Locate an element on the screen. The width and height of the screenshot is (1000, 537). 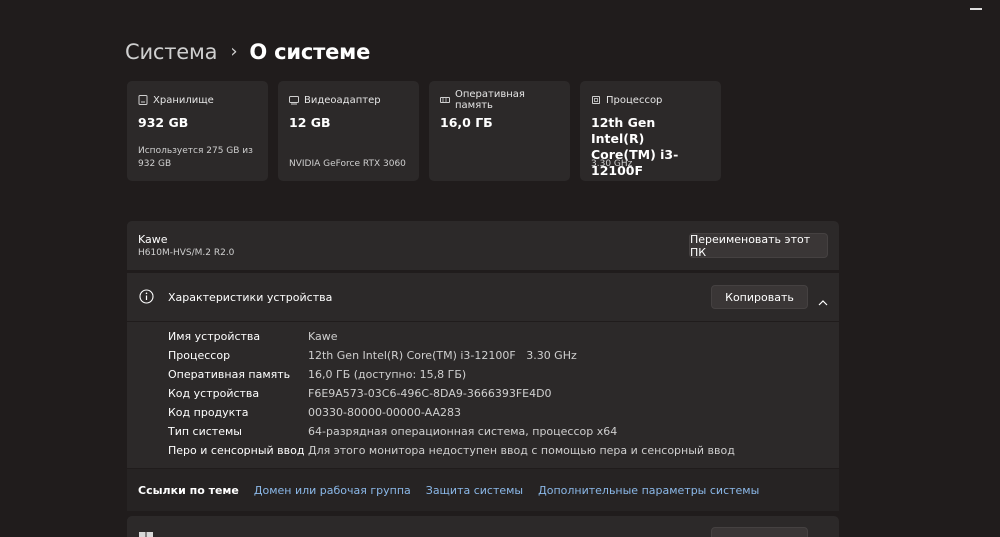
copy-button-windows is located at coordinates (759, 532).